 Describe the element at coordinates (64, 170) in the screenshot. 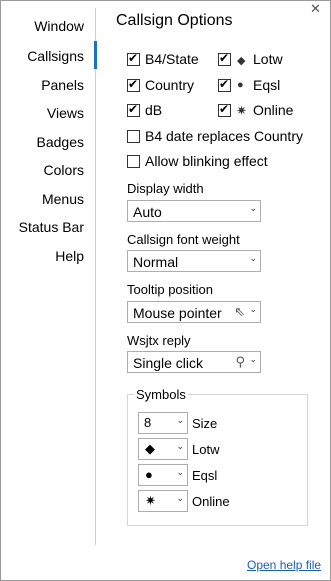

I see `sidebar-item-colors: Colors` at that location.